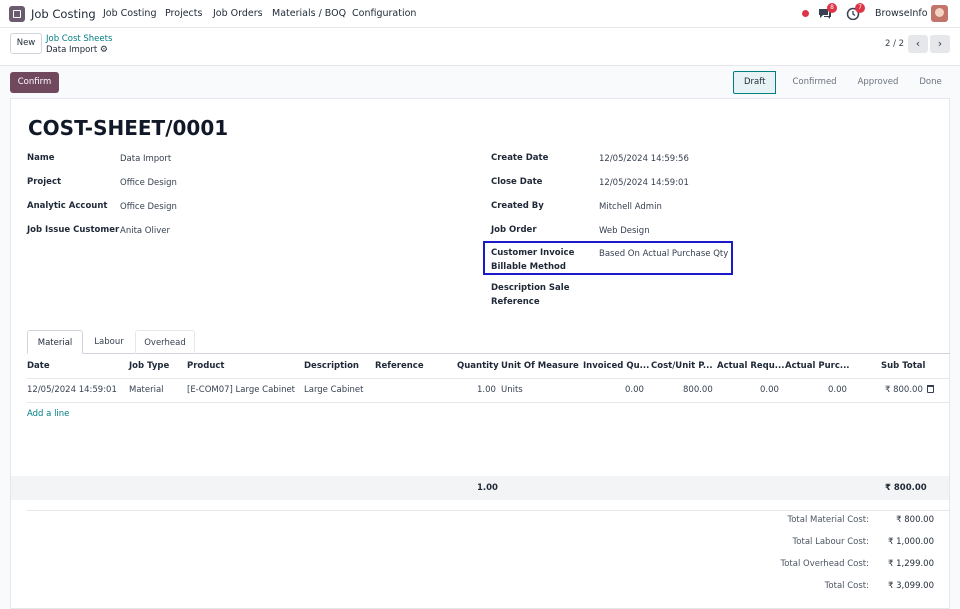 The image size is (960, 609). Describe the element at coordinates (915, 520) in the screenshot. I see `total-material-cost-value: ₹ 800.00` at that location.